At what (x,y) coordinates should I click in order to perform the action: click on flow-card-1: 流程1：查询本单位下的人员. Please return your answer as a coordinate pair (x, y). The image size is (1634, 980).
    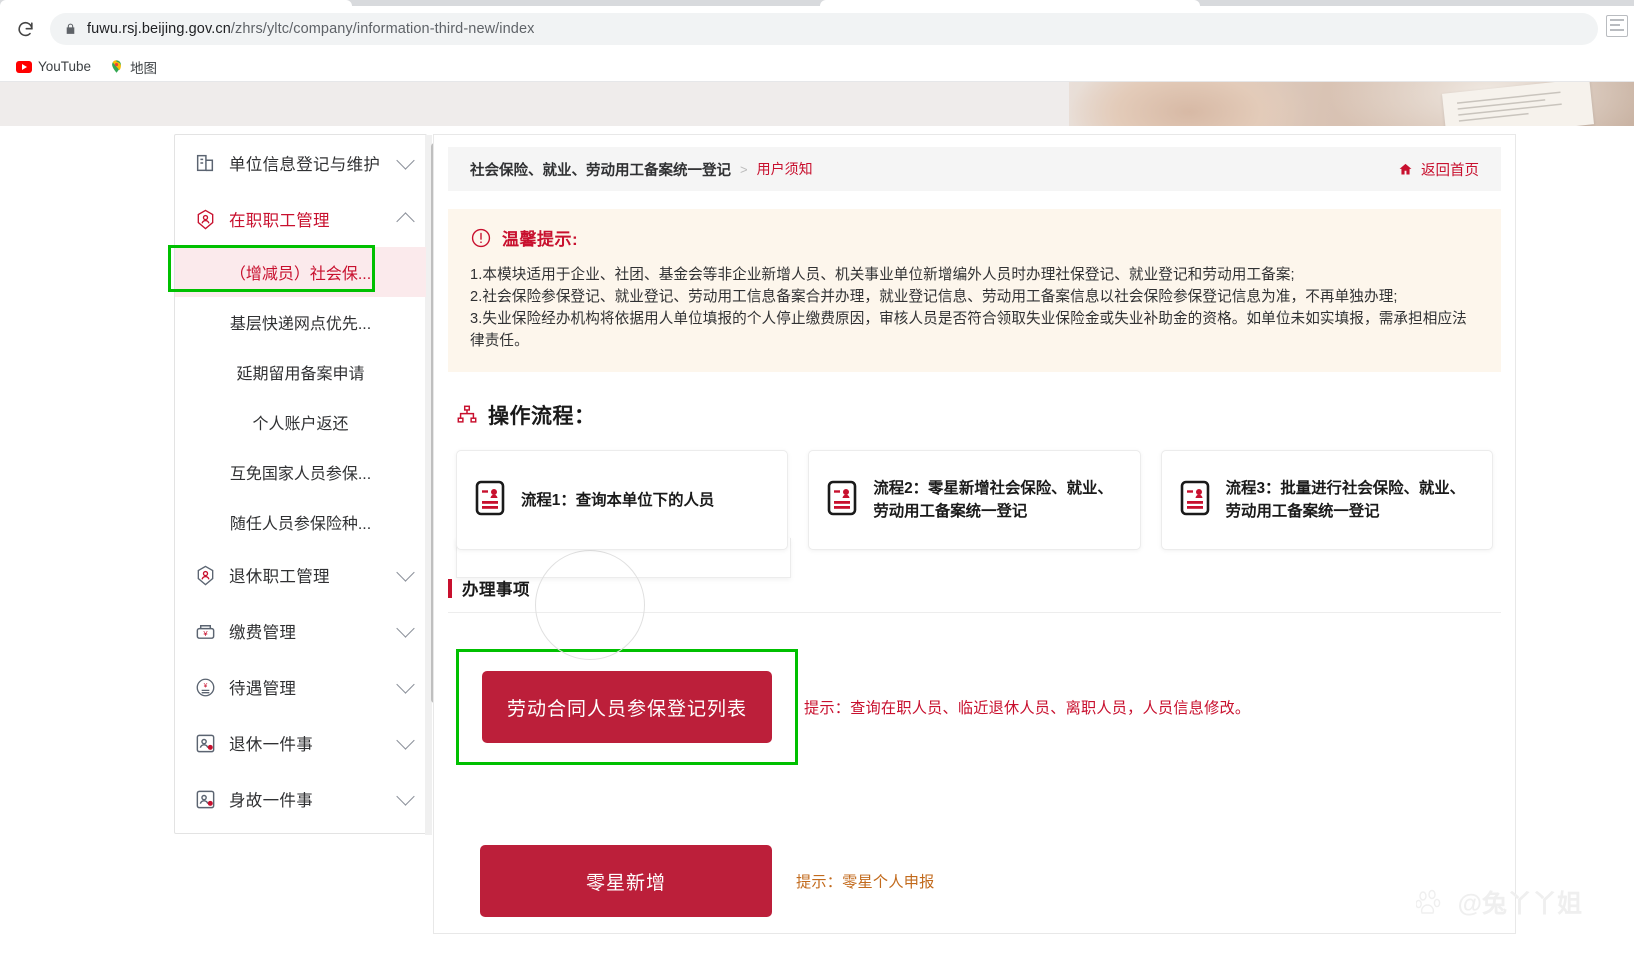
    Looking at the image, I should click on (622, 500).